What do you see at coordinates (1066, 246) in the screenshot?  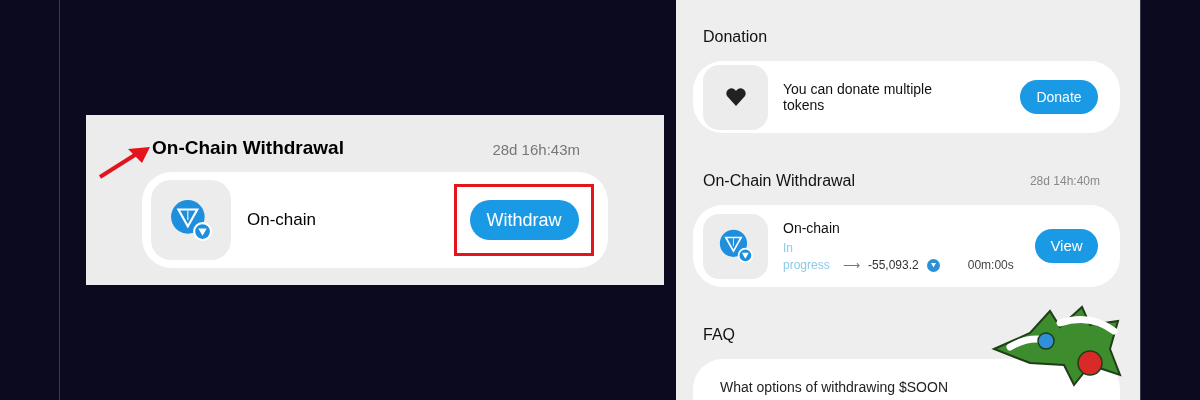 I see `view-button: View` at bounding box center [1066, 246].